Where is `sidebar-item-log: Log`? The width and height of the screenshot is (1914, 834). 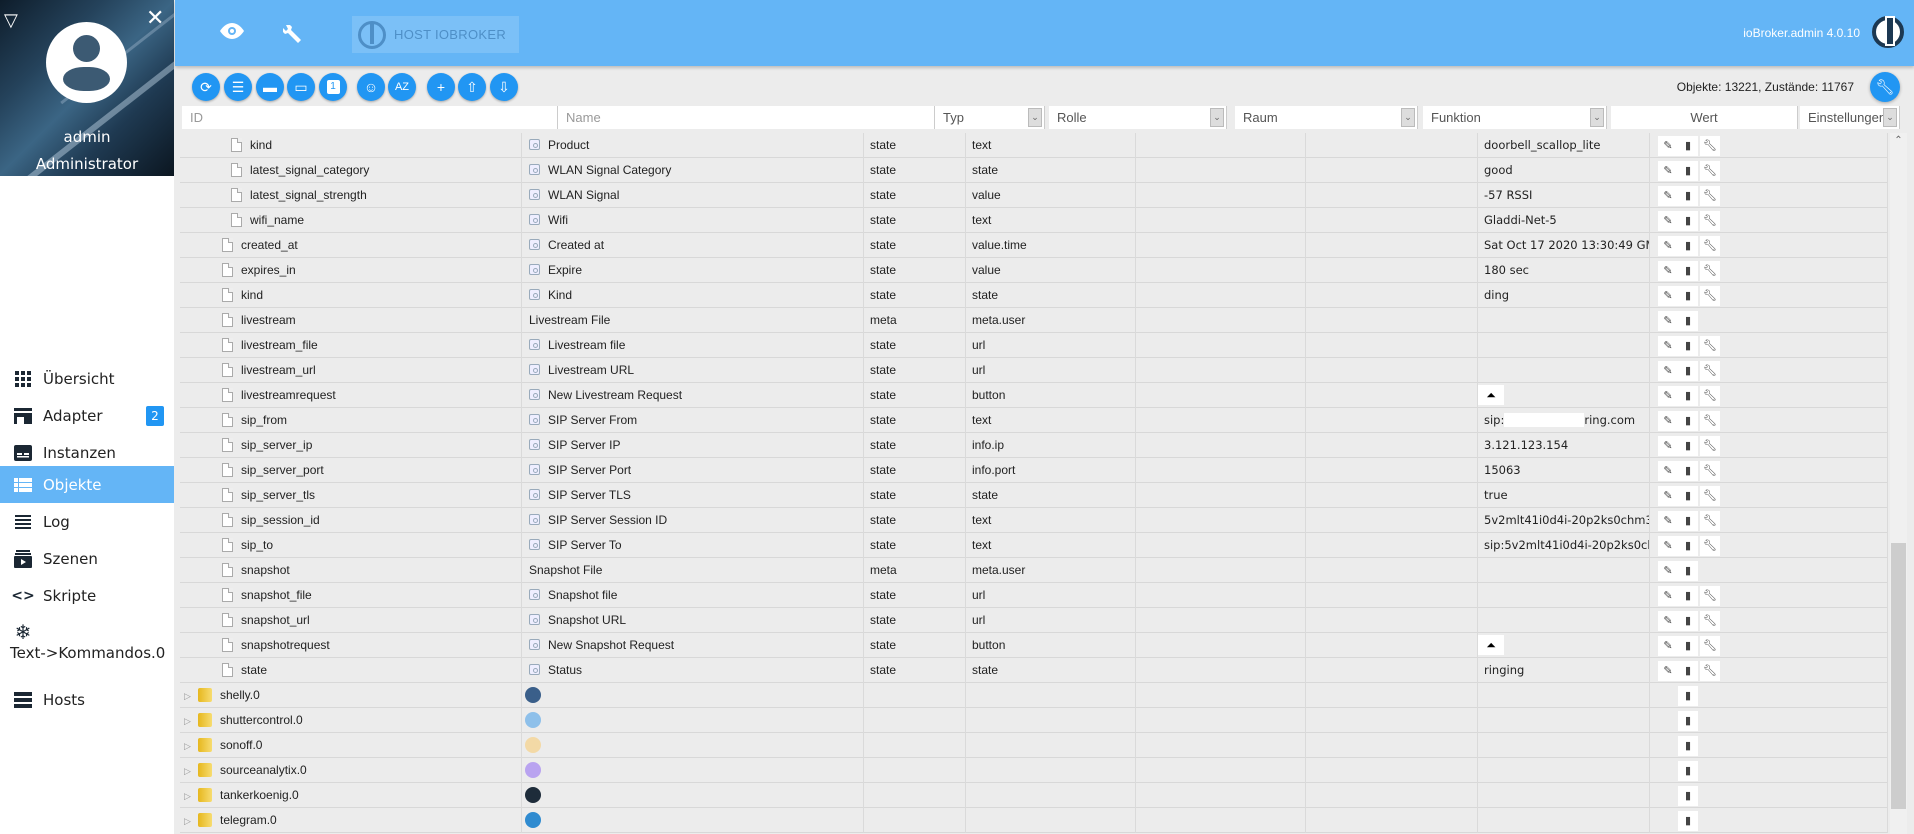
sidebar-item-log: Log is located at coordinates (87, 521).